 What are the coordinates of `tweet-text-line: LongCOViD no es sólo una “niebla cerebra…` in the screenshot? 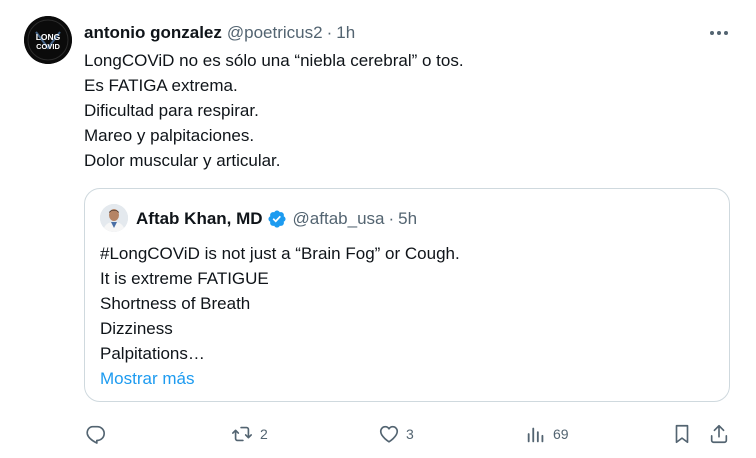 It's located at (274, 60).